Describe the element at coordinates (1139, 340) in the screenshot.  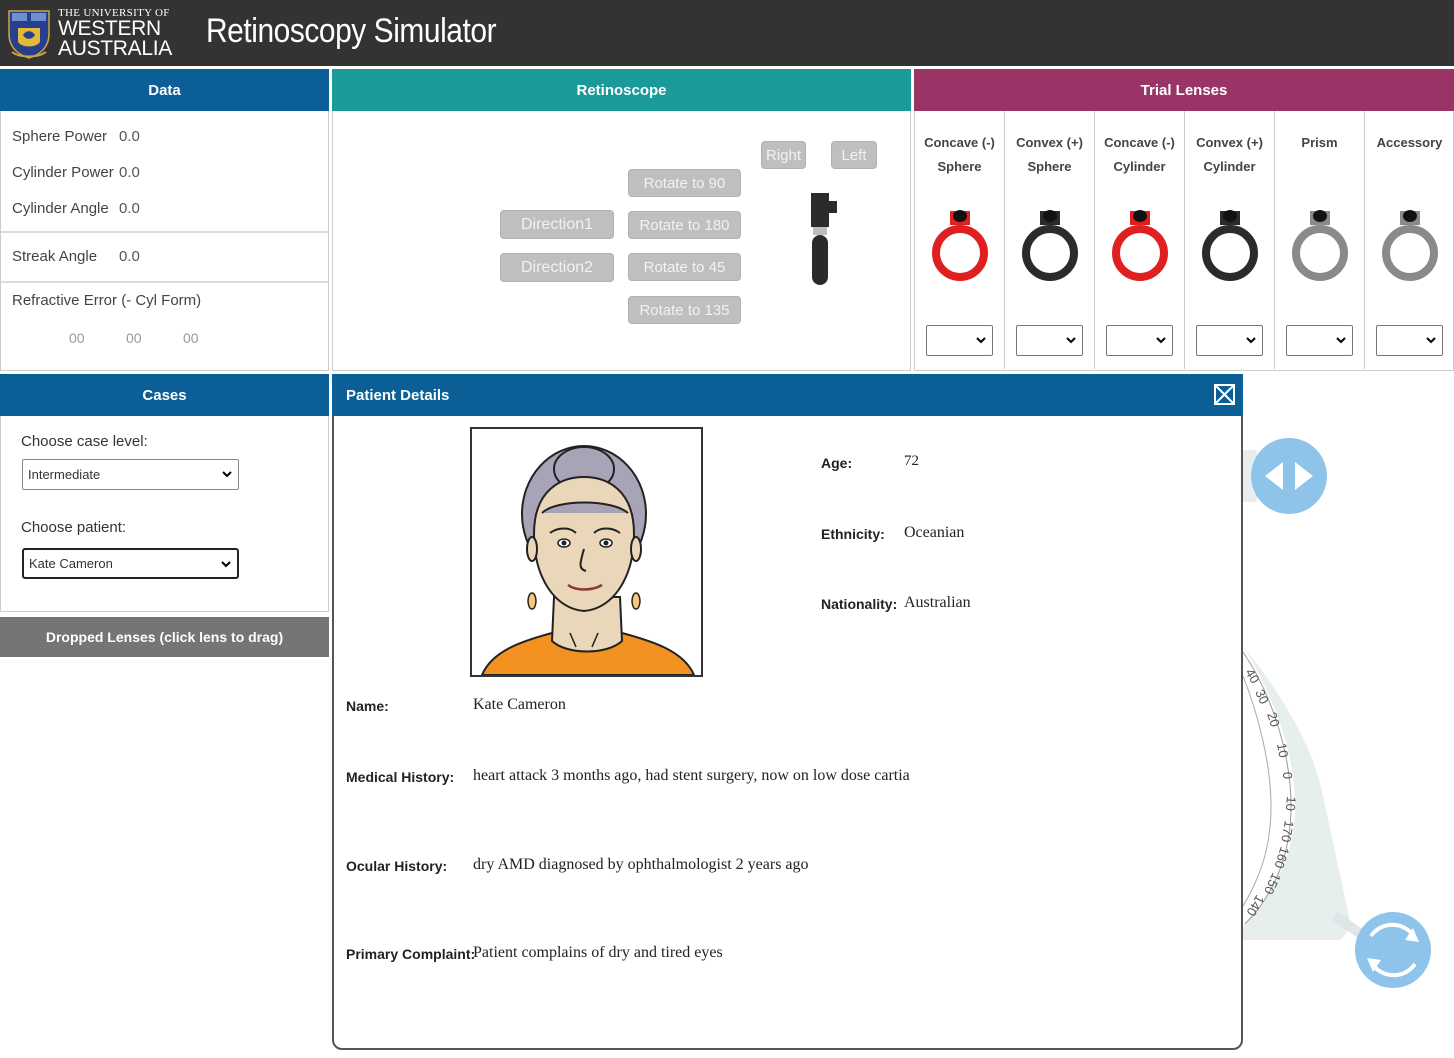
I see `concave-cylinder-select` at that location.